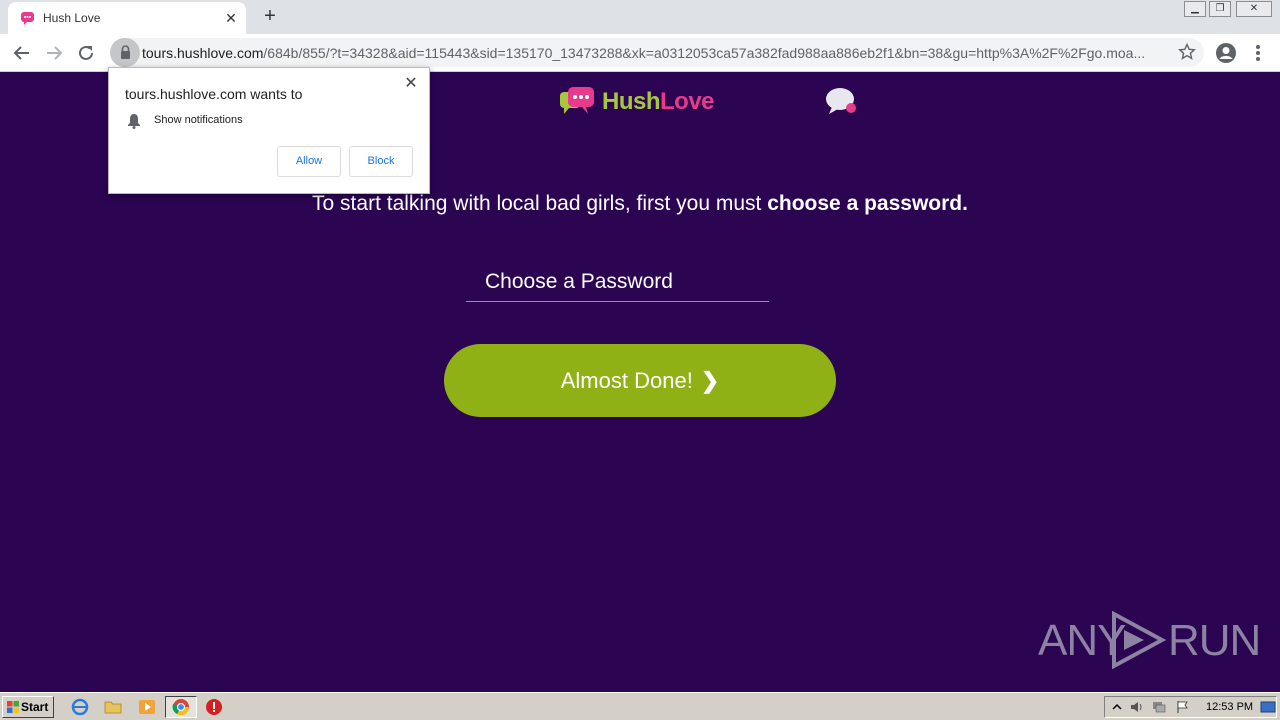 This screenshot has height=720, width=1280. I want to click on start-button: Start, so click(28, 707).